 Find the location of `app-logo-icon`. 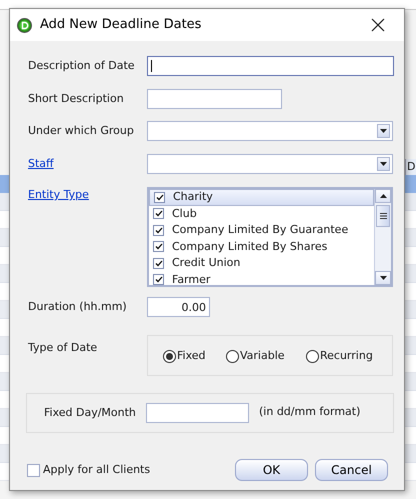

app-logo-icon is located at coordinates (24, 25).